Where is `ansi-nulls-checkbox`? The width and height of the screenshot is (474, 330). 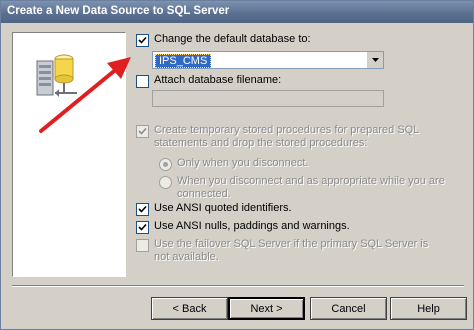
ansi-nulls-checkbox is located at coordinates (142, 227).